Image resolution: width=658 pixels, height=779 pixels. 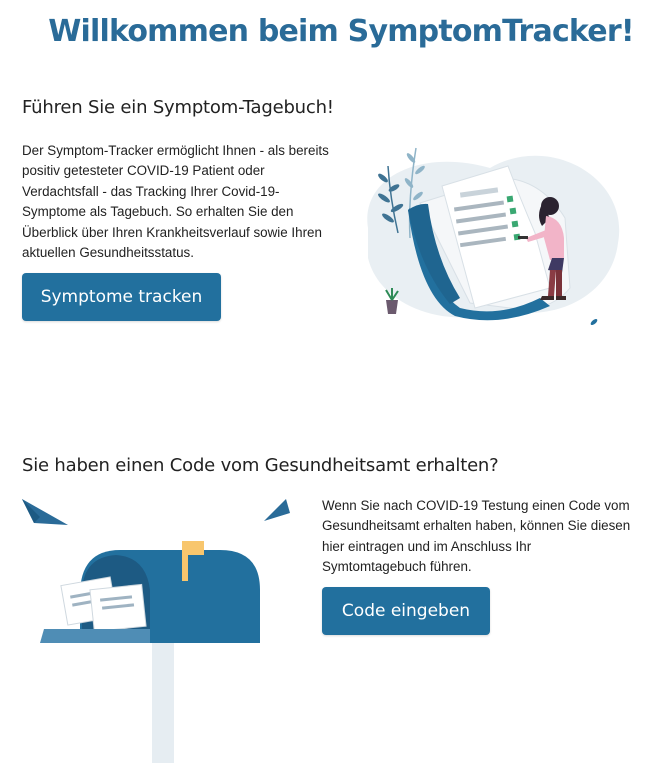 What do you see at coordinates (103, 604) in the screenshot?
I see `letter-envelope-icon` at bounding box center [103, 604].